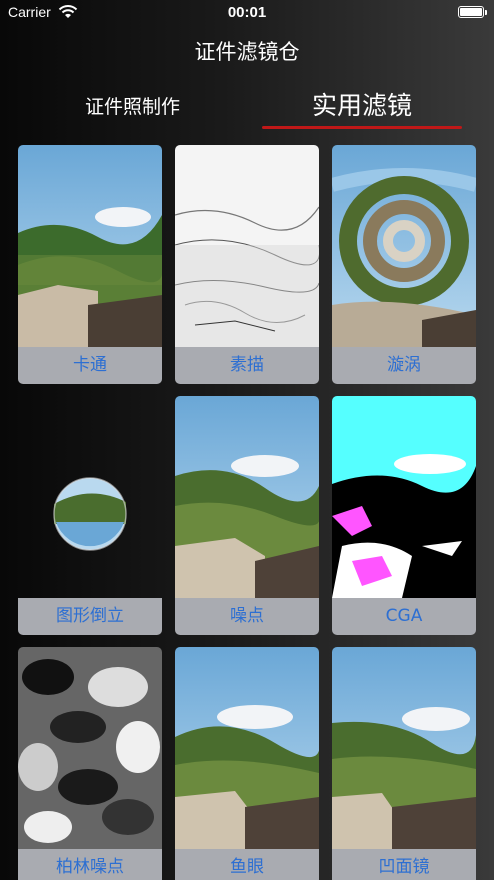 The height and width of the screenshot is (880, 494). I want to click on filter-label: CGA, so click(404, 616).